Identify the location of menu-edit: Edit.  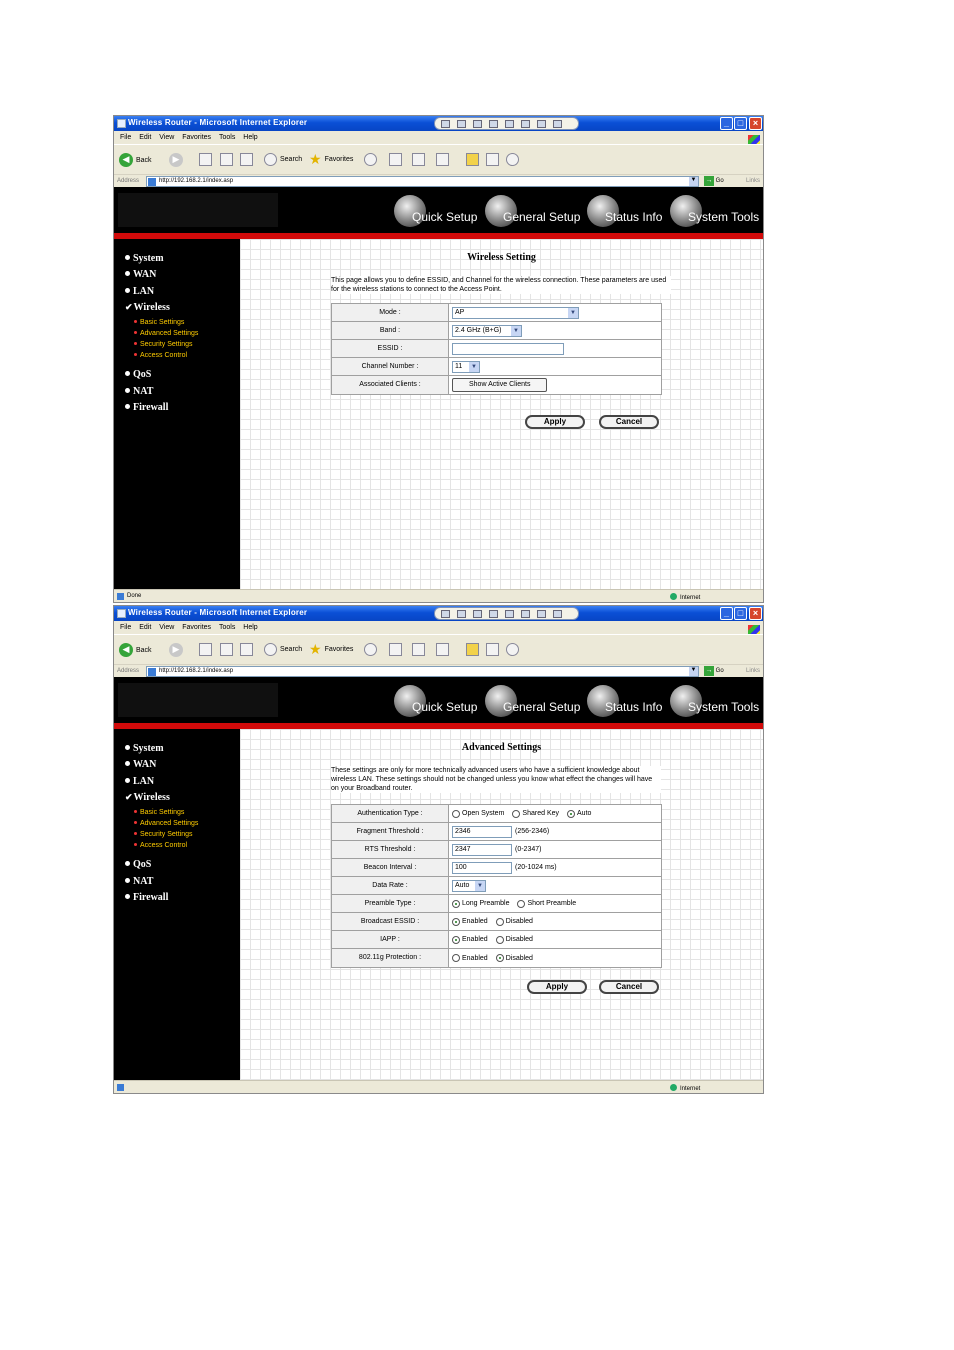
(145, 137).